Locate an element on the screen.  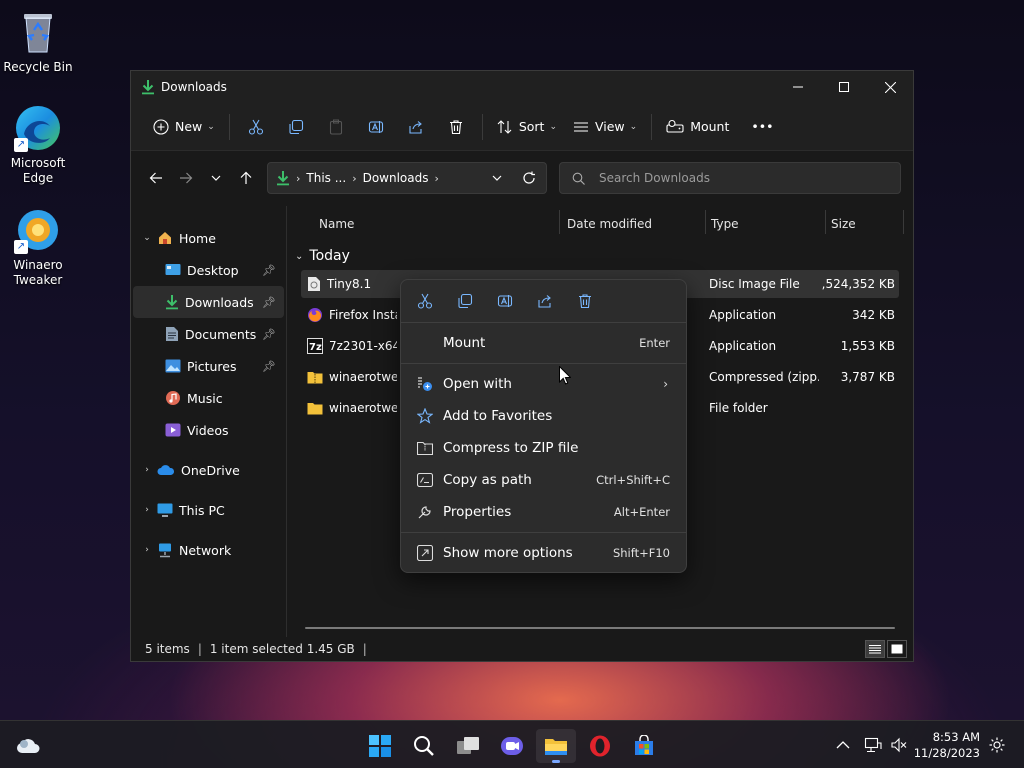
address-history-button is located at coordinates (497, 178).